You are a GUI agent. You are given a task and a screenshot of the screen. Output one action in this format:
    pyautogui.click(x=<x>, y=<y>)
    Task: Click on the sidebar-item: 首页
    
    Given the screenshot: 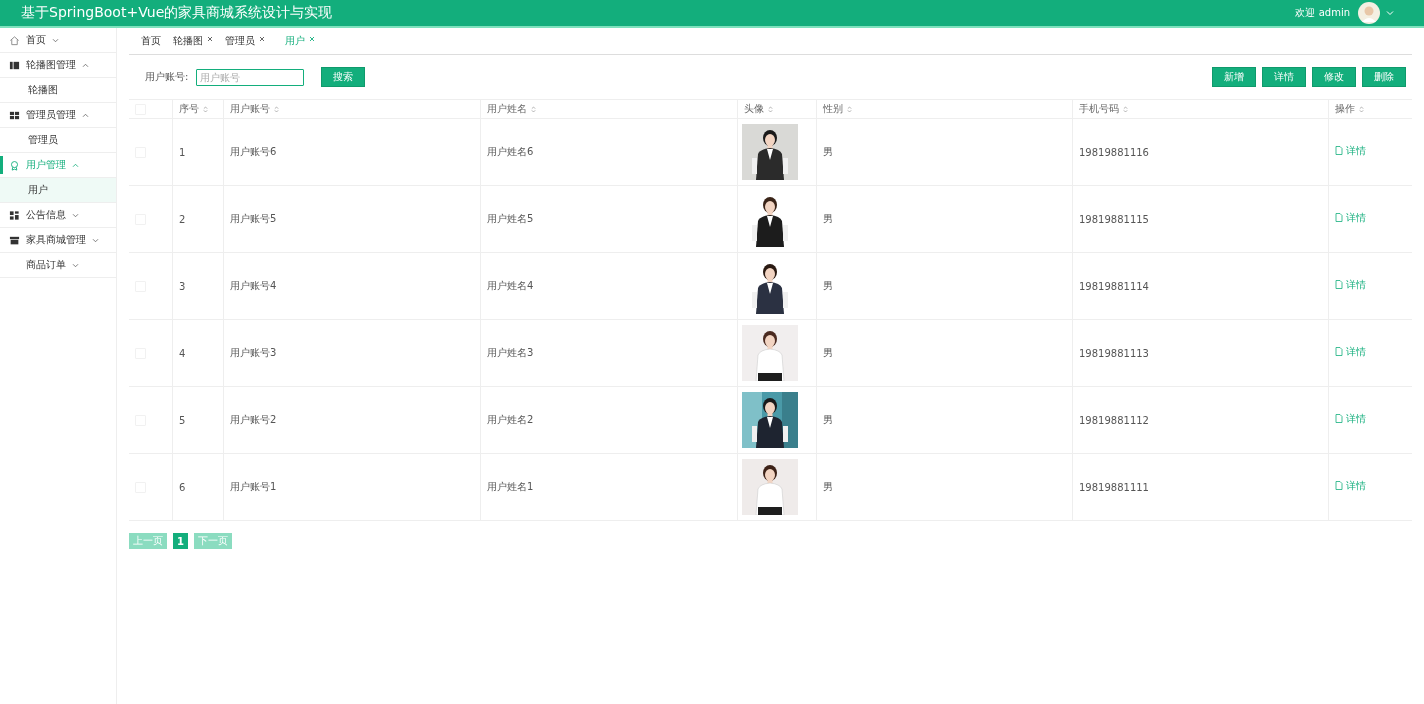 What is the action you would take?
    pyautogui.click(x=58, y=40)
    